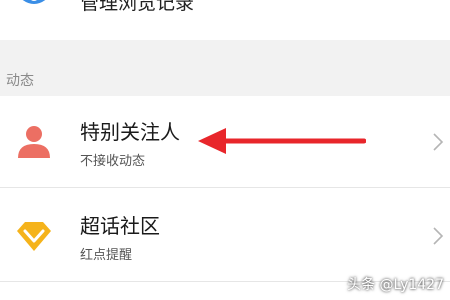 The width and height of the screenshot is (450, 300). Describe the element at coordinates (395, 285) in the screenshot. I see `watermark: 头条 @Ly1427` at that location.